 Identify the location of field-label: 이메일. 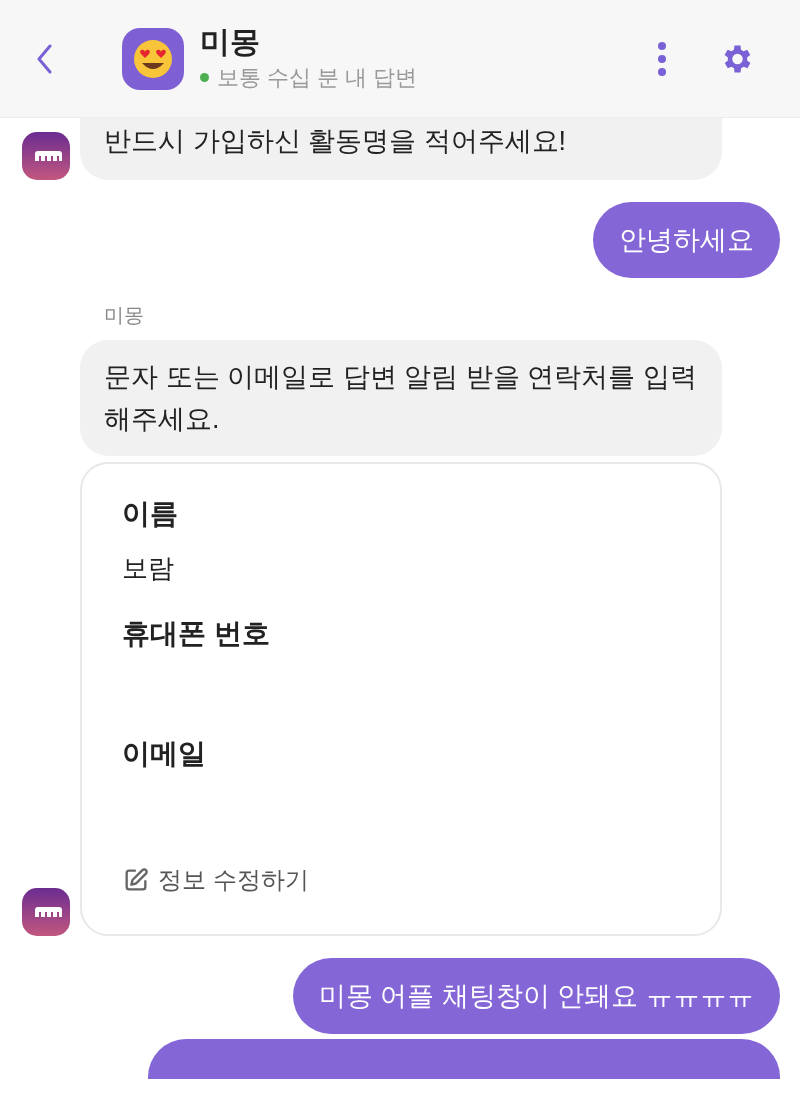
(164, 754).